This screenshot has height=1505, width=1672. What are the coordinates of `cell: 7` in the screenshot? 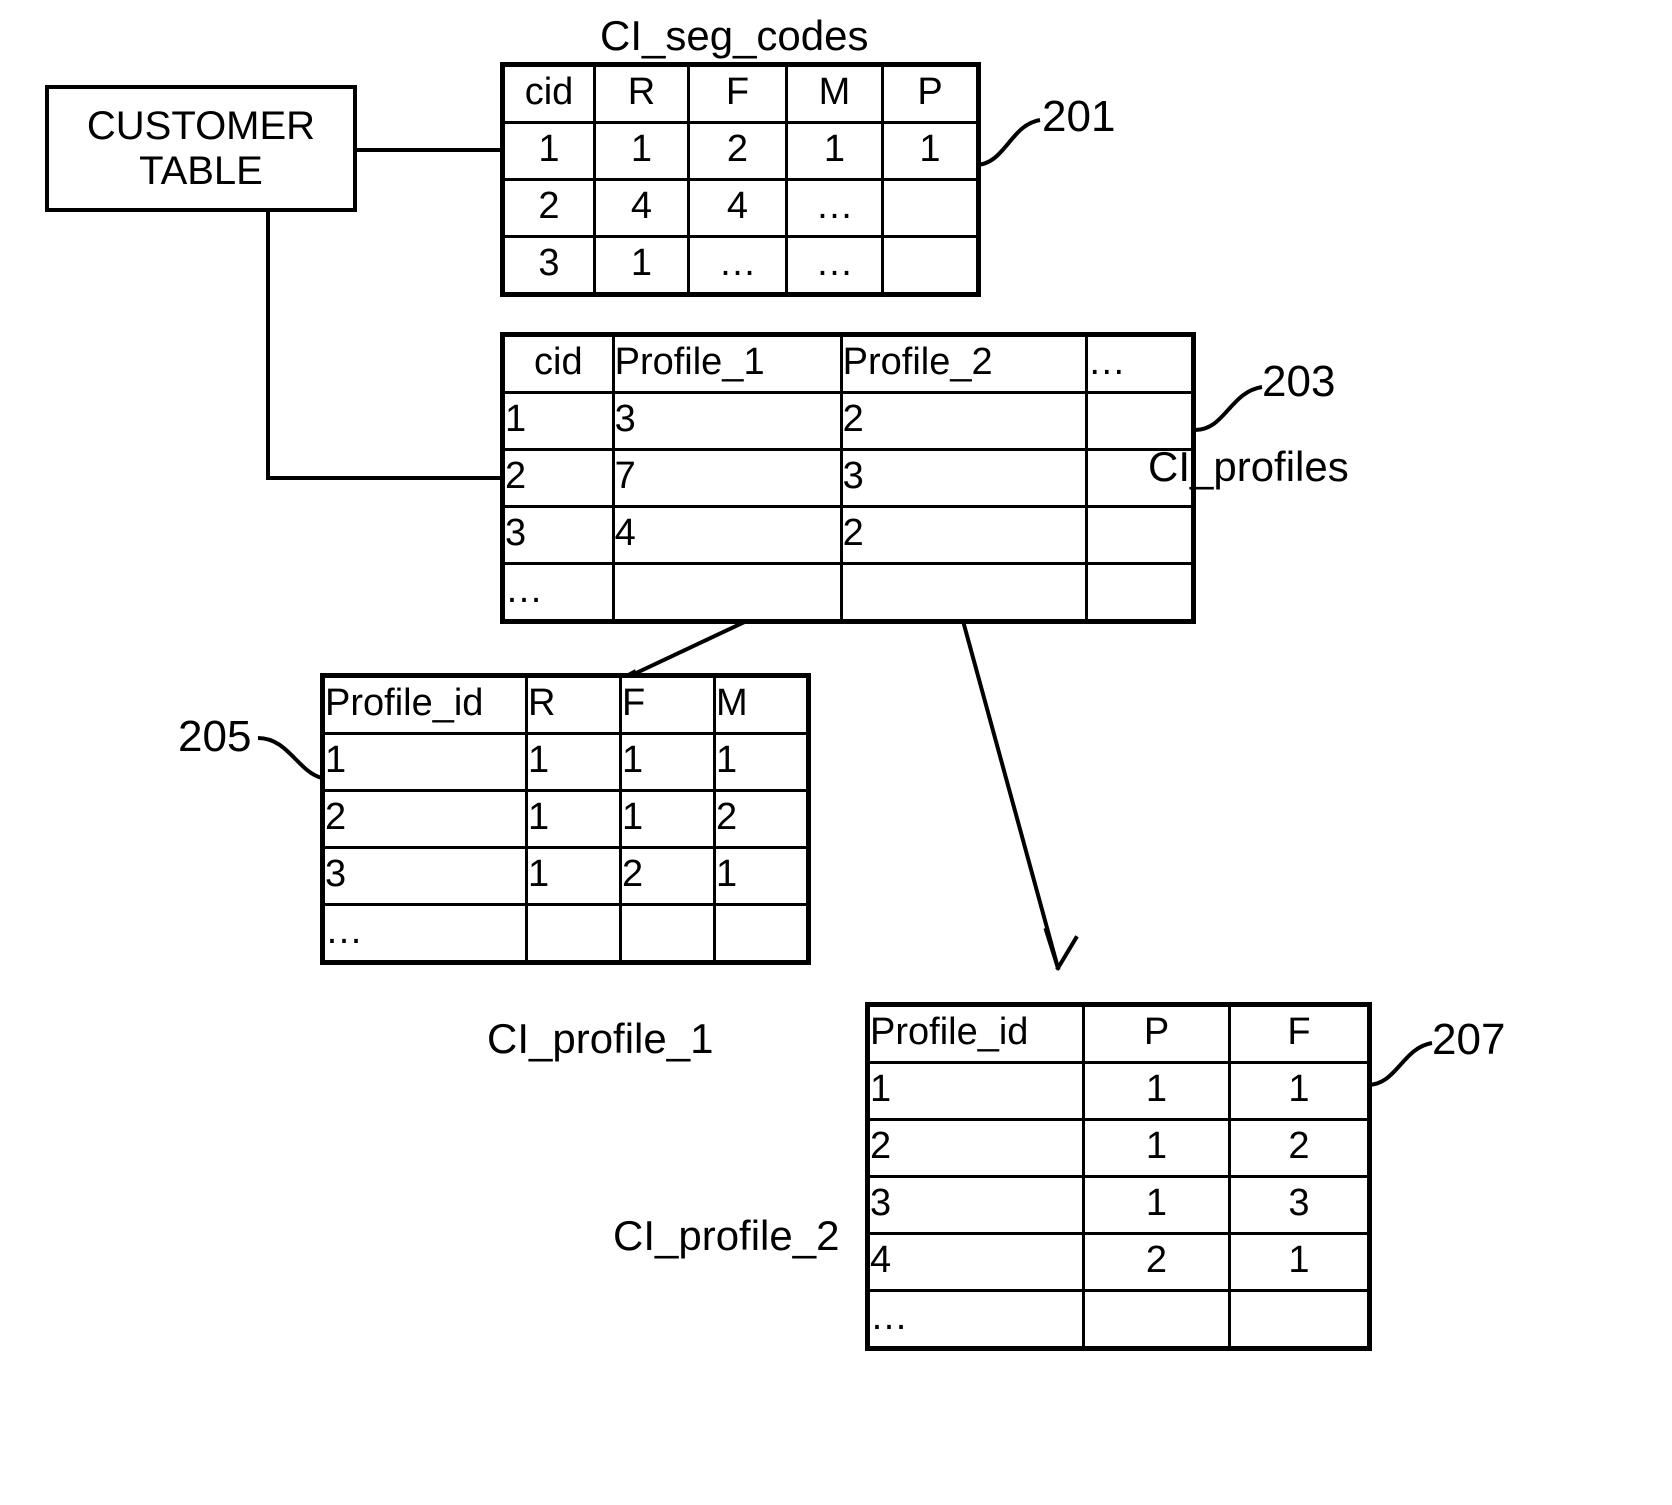 It's located at (727, 478).